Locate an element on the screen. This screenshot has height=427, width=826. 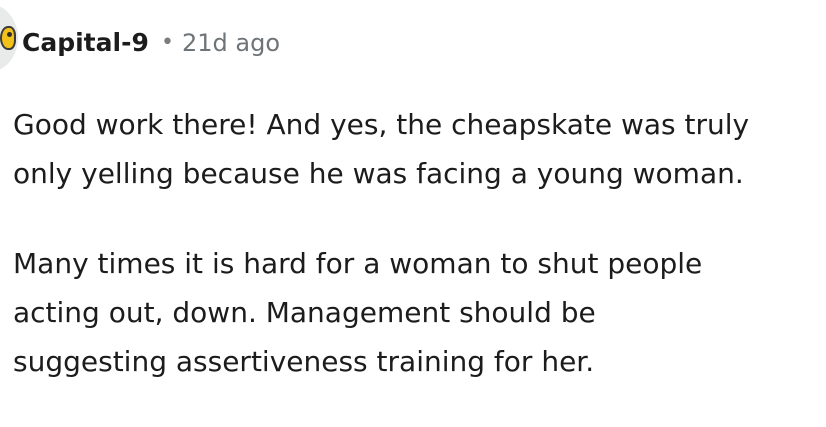
comment-timestamp: 21d ago is located at coordinates (231, 43).